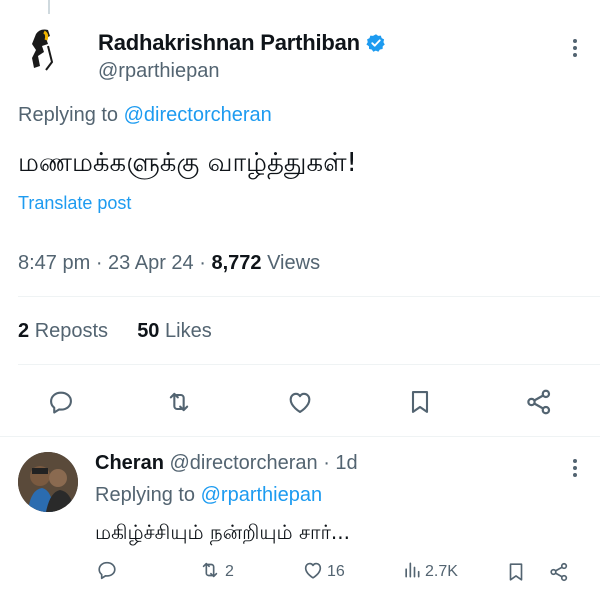 Image resolution: width=600 pixels, height=598 pixels. I want to click on tweet-metadata: 8:47 pm · 23 Apr 24 · 8,772 Views, so click(169, 263).